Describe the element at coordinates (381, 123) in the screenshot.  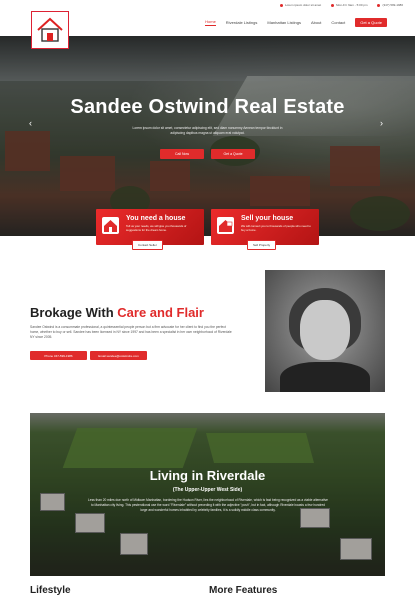
I see `chevron-right-icon: ›` at that location.